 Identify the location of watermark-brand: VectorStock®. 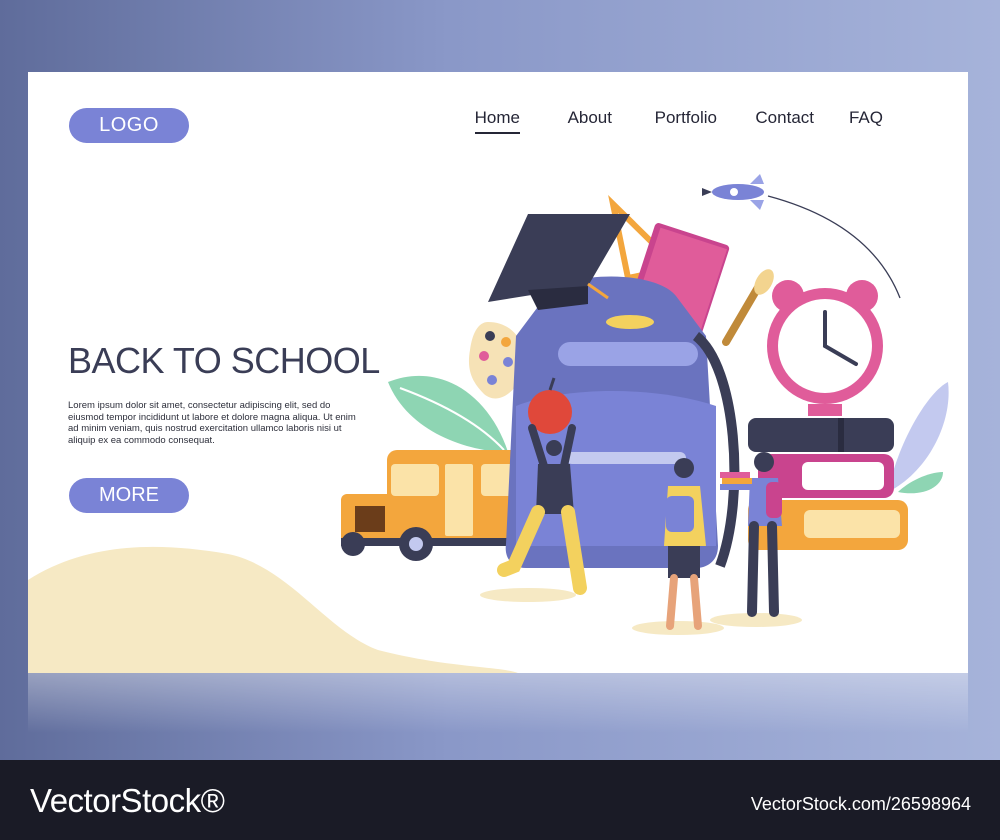
(127, 800).